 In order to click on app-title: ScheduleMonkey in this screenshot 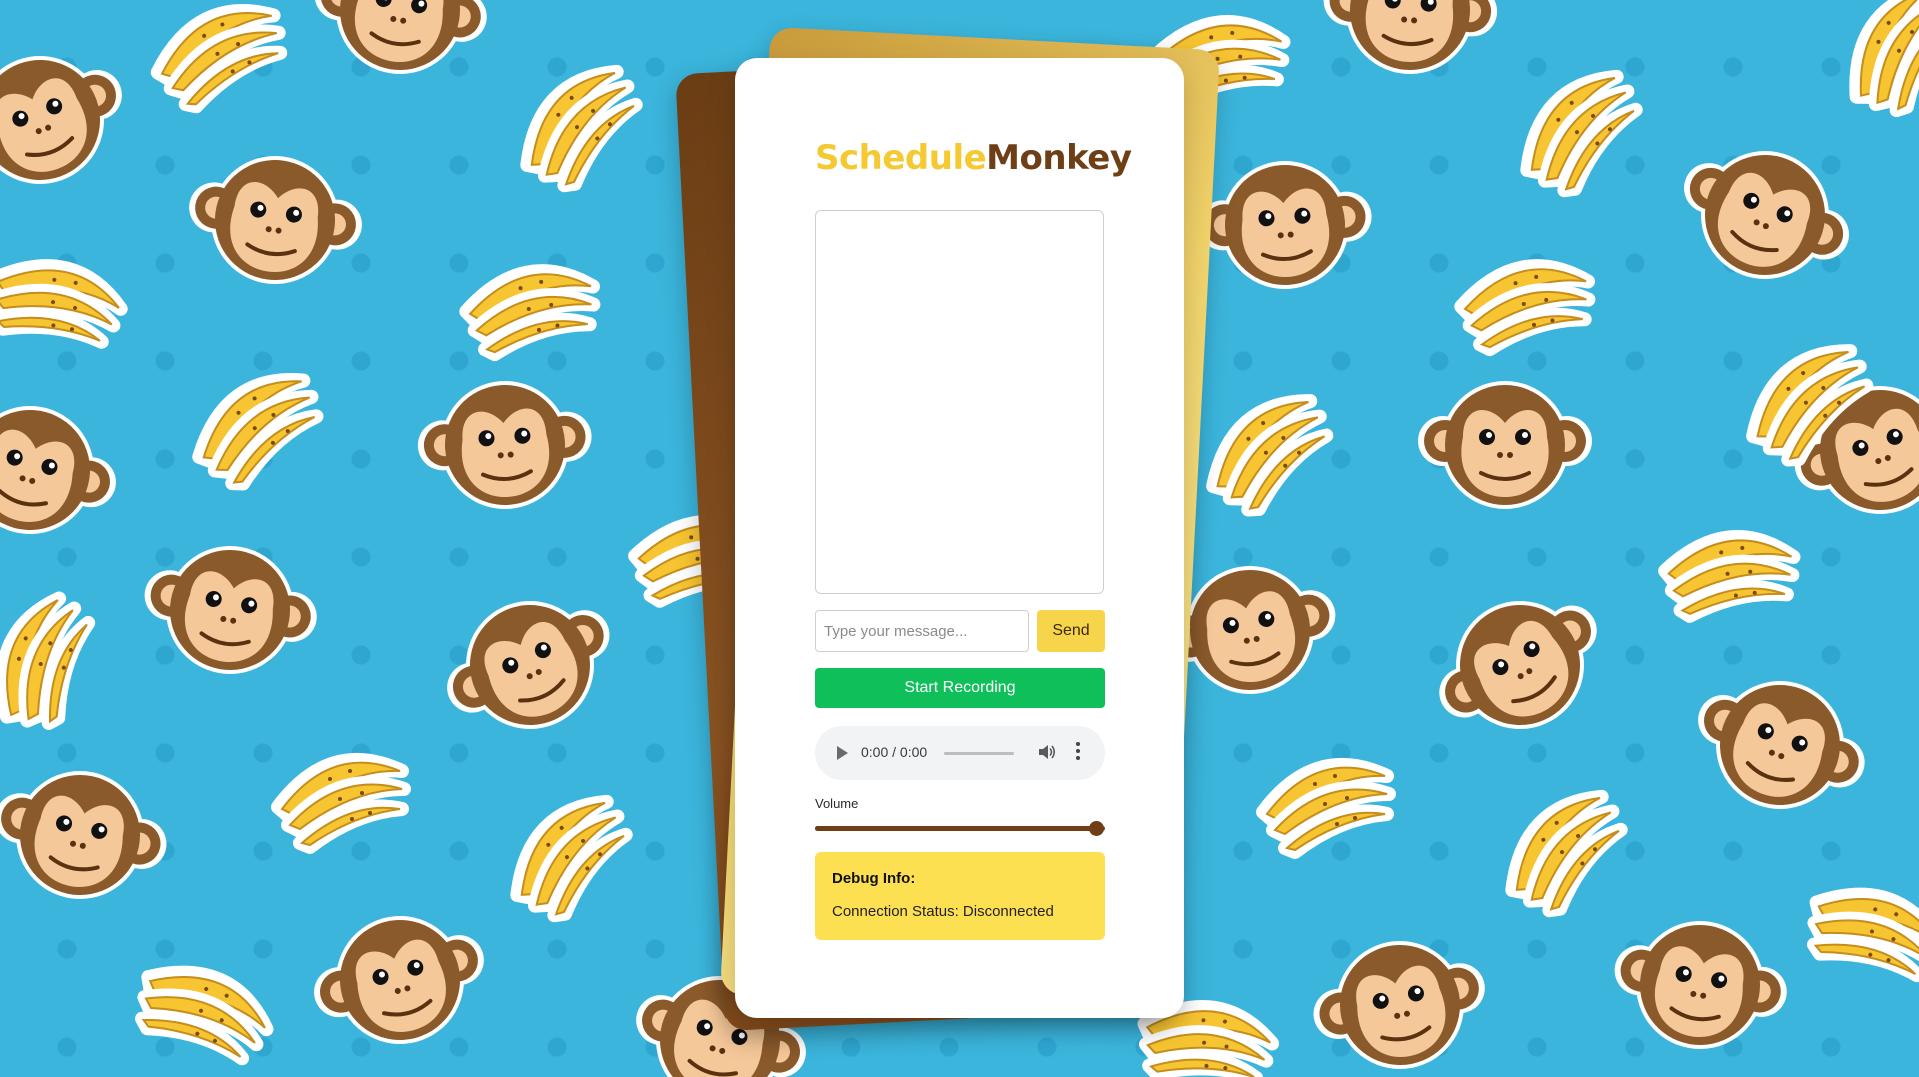, I will do `click(973, 158)`.